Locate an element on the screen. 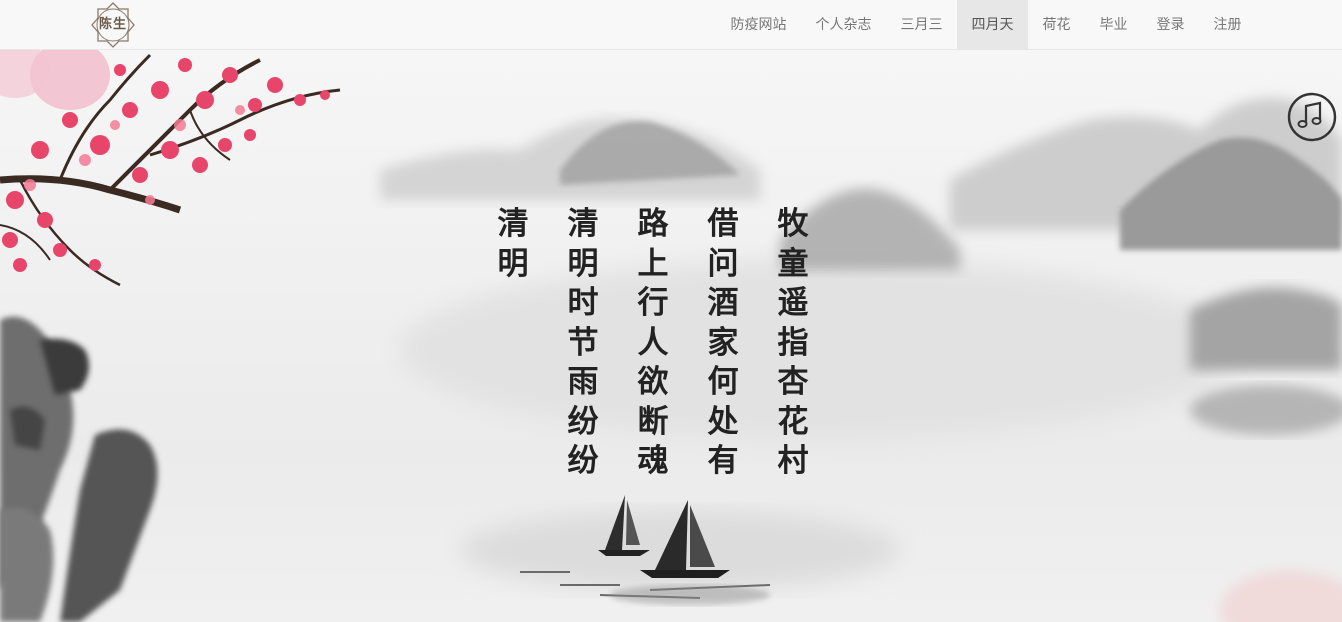  music-note-icon is located at coordinates (1312, 117).